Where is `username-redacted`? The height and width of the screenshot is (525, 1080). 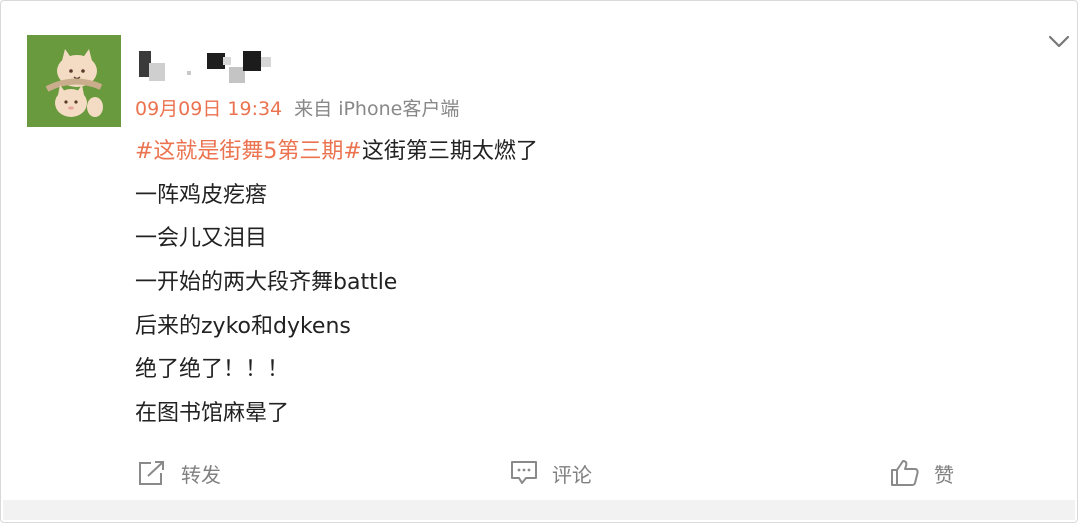 username-redacted is located at coordinates (217, 67).